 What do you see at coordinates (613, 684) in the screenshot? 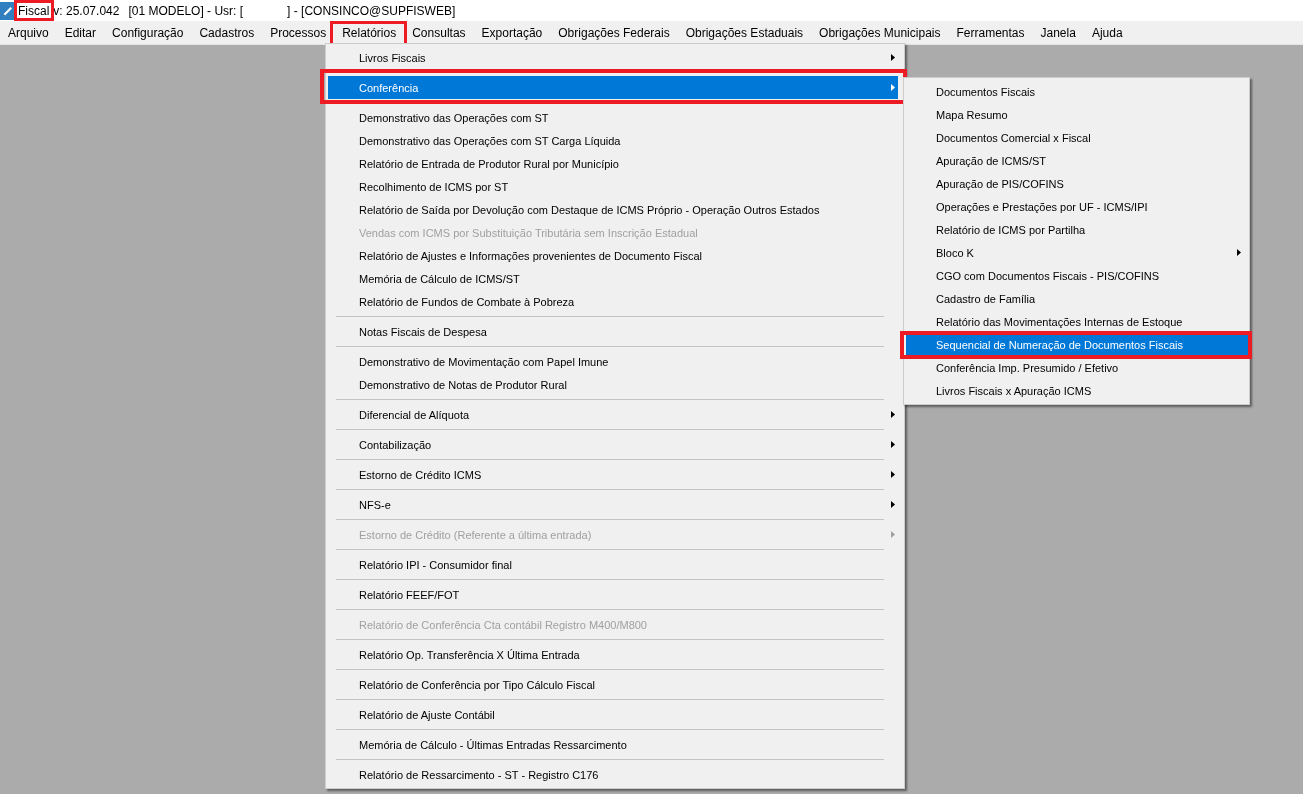
I see `menu-item: Relatório de Conferência por Tipo Cálculo Fiscal` at bounding box center [613, 684].